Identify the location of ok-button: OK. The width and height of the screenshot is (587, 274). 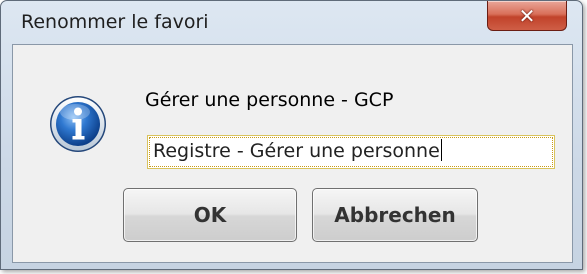
(210, 215).